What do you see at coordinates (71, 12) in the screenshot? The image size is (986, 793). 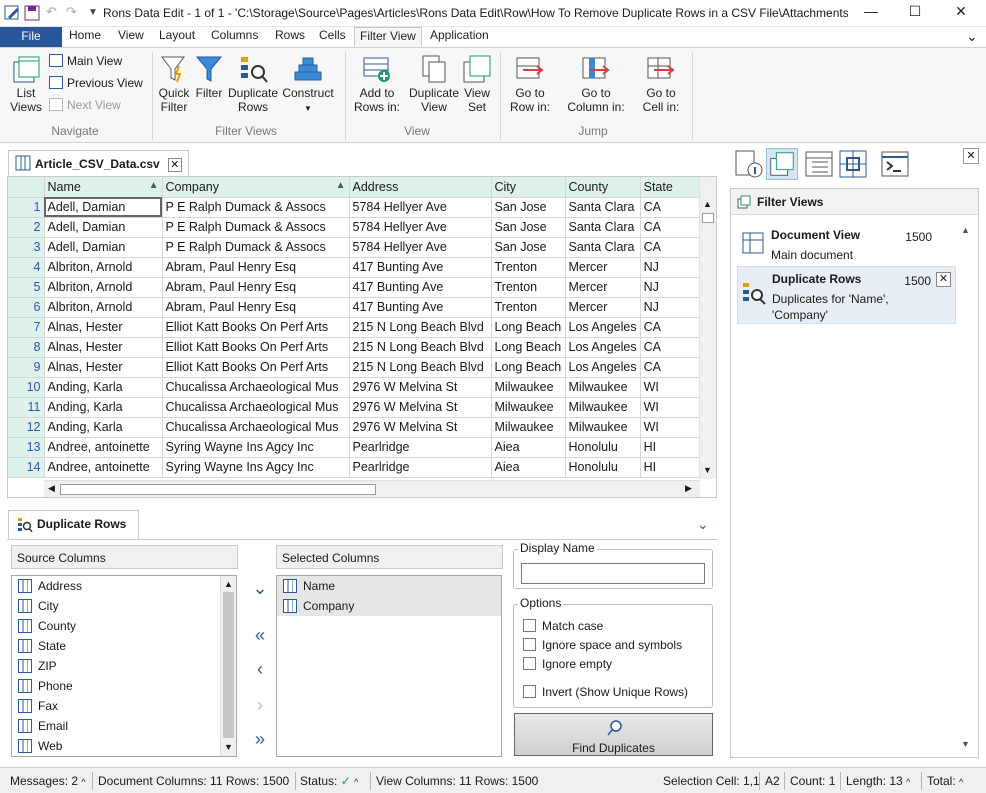 I see `redo-icon: ↷` at bounding box center [71, 12].